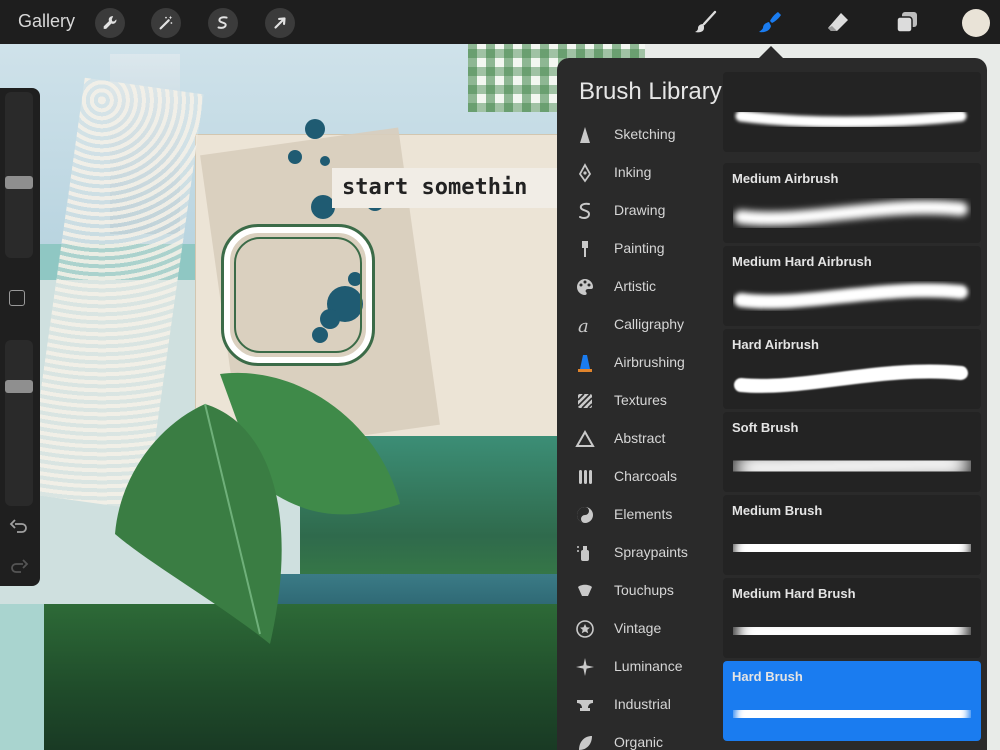 Image resolution: width=1000 pixels, height=750 pixels. What do you see at coordinates (635, 286) in the screenshot?
I see `category-label: Artistic` at bounding box center [635, 286].